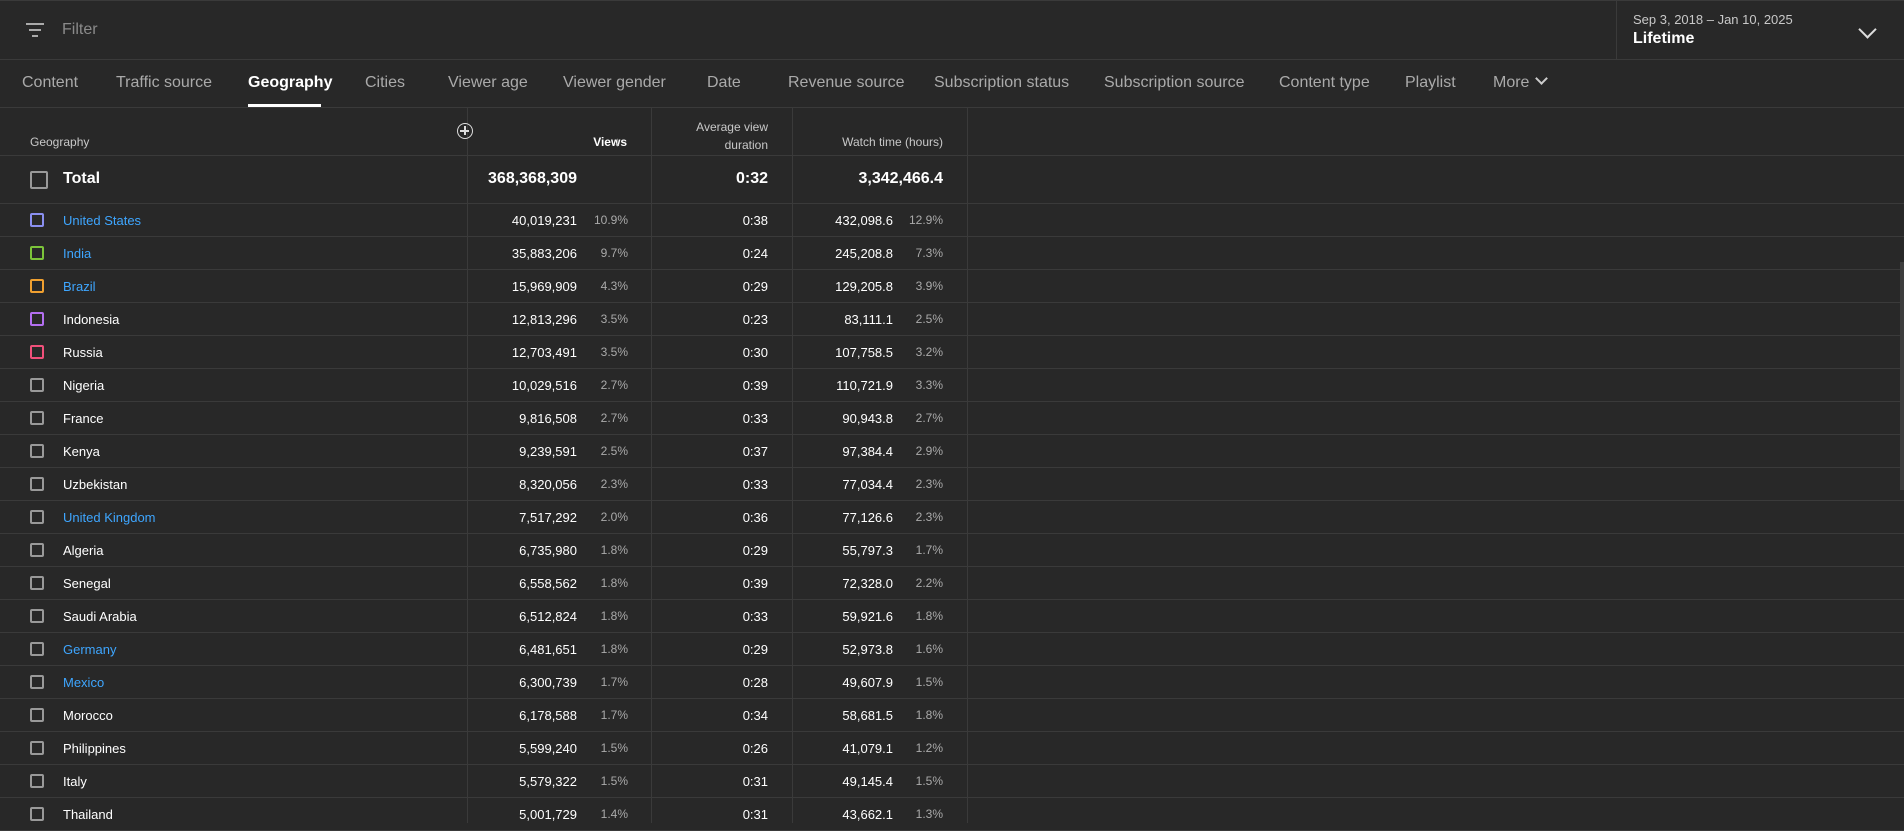  I want to click on watch-time-value: 77,034.4, so click(867, 484).